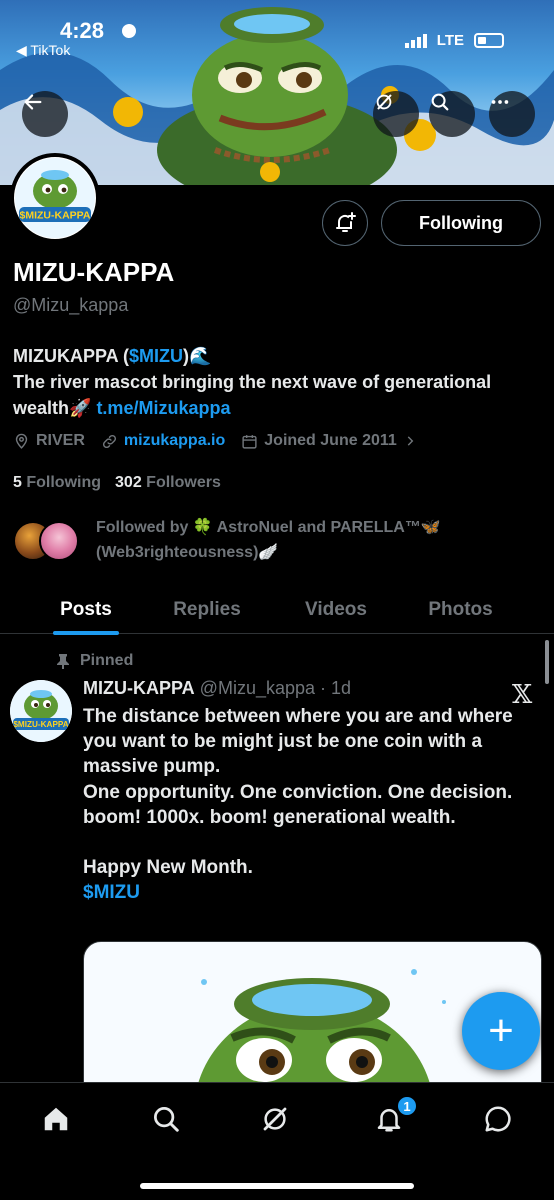  I want to click on post-avatar-logo: $MIZU-KAPPA, so click(41, 711).